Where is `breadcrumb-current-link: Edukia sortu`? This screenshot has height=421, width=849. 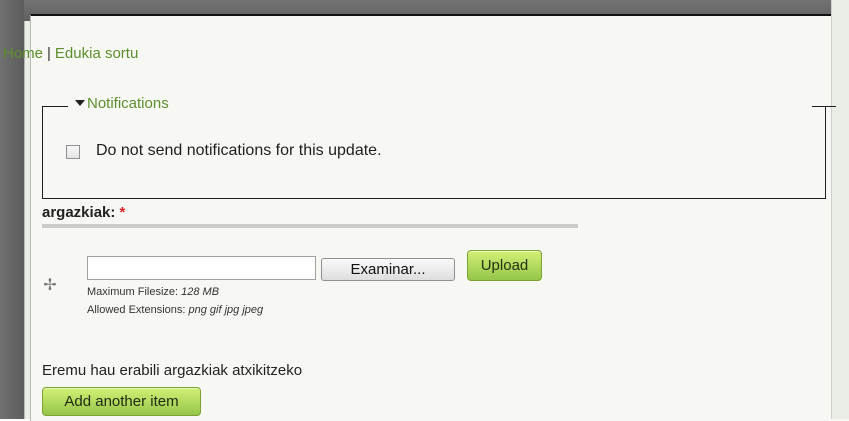 breadcrumb-current-link: Edukia sortu is located at coordinates (96, 53).